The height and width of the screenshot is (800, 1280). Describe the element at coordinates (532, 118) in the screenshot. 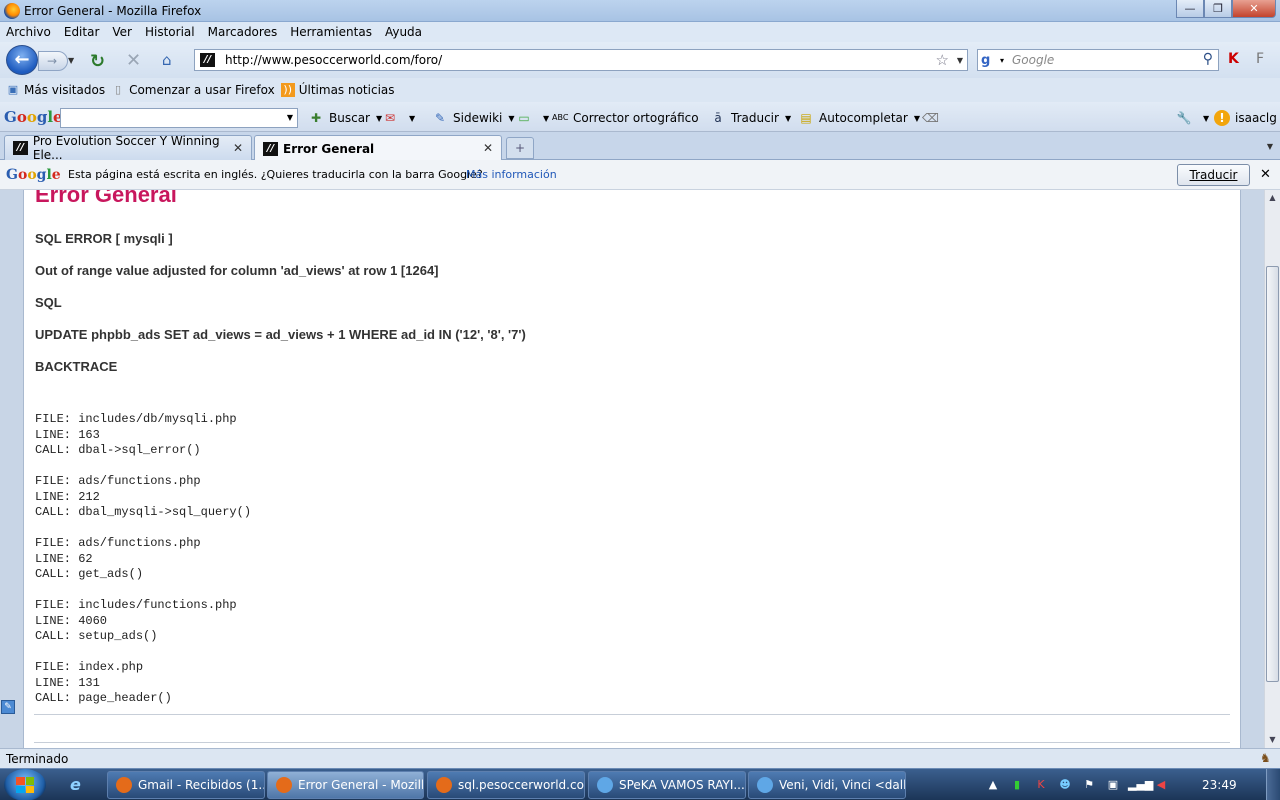

I see `pagerank-button: ▭ ▼` at that location.